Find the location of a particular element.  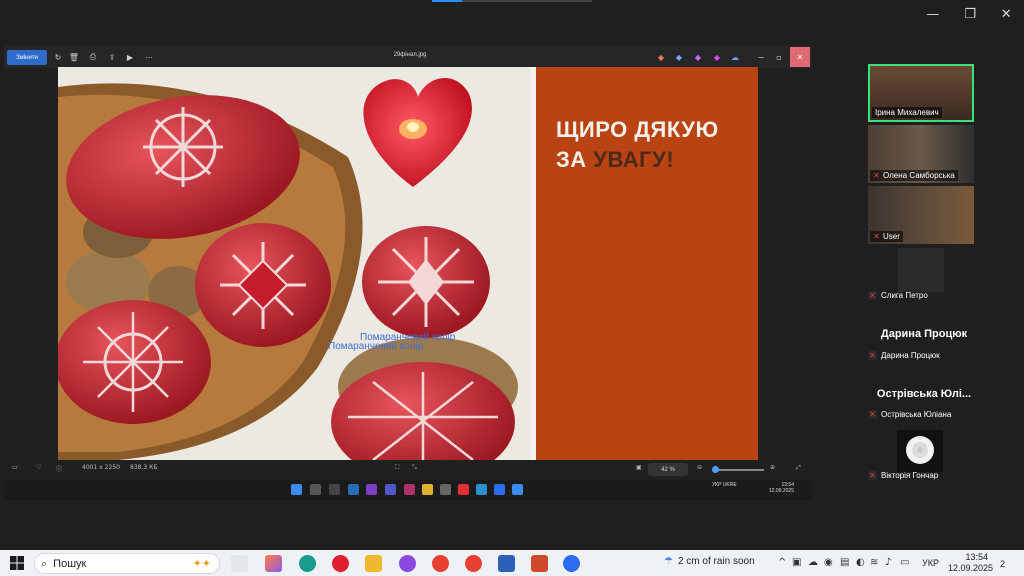

rotate-icon: ↻ is located at coordinates (58, 57).